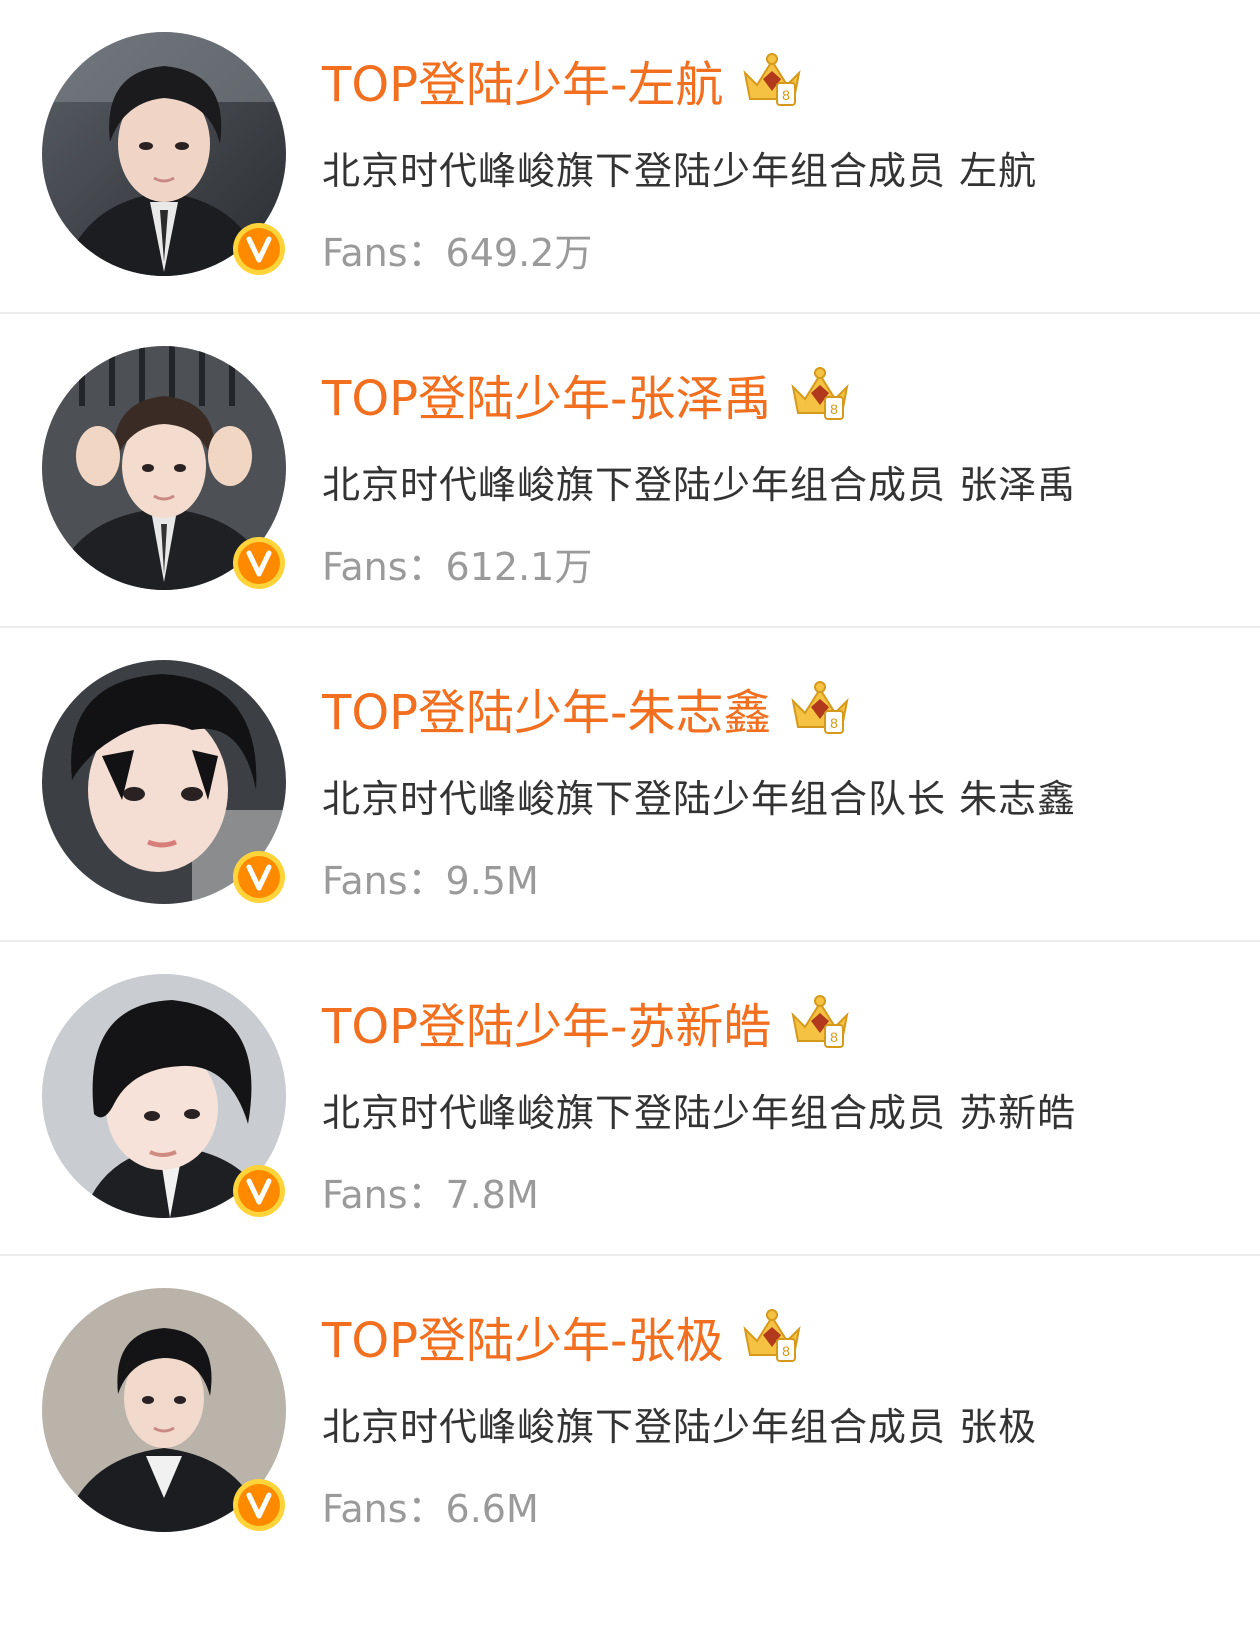 This screenshot has height=1648, width=1260. I want to click on fans-count: Fans：612.1万, so click(457, 563).